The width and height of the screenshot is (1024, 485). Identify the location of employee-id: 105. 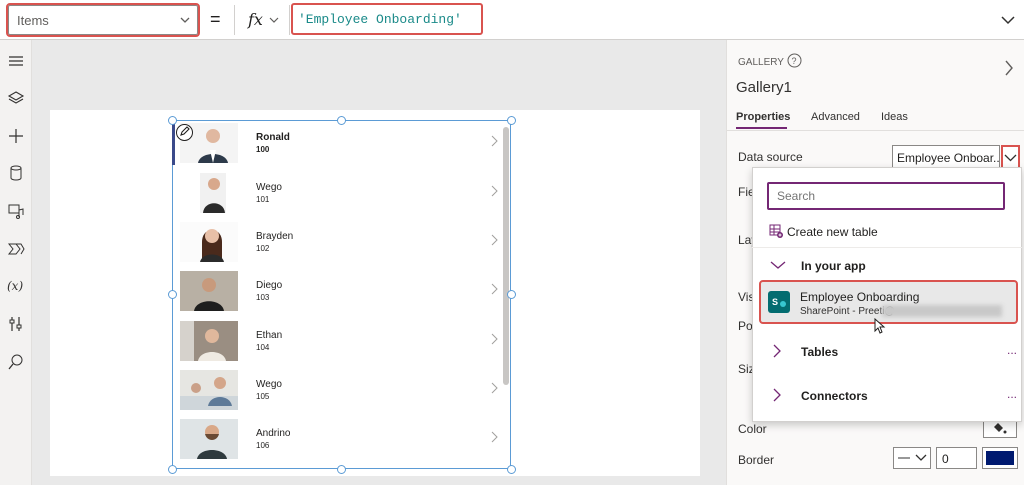
(263, 396).